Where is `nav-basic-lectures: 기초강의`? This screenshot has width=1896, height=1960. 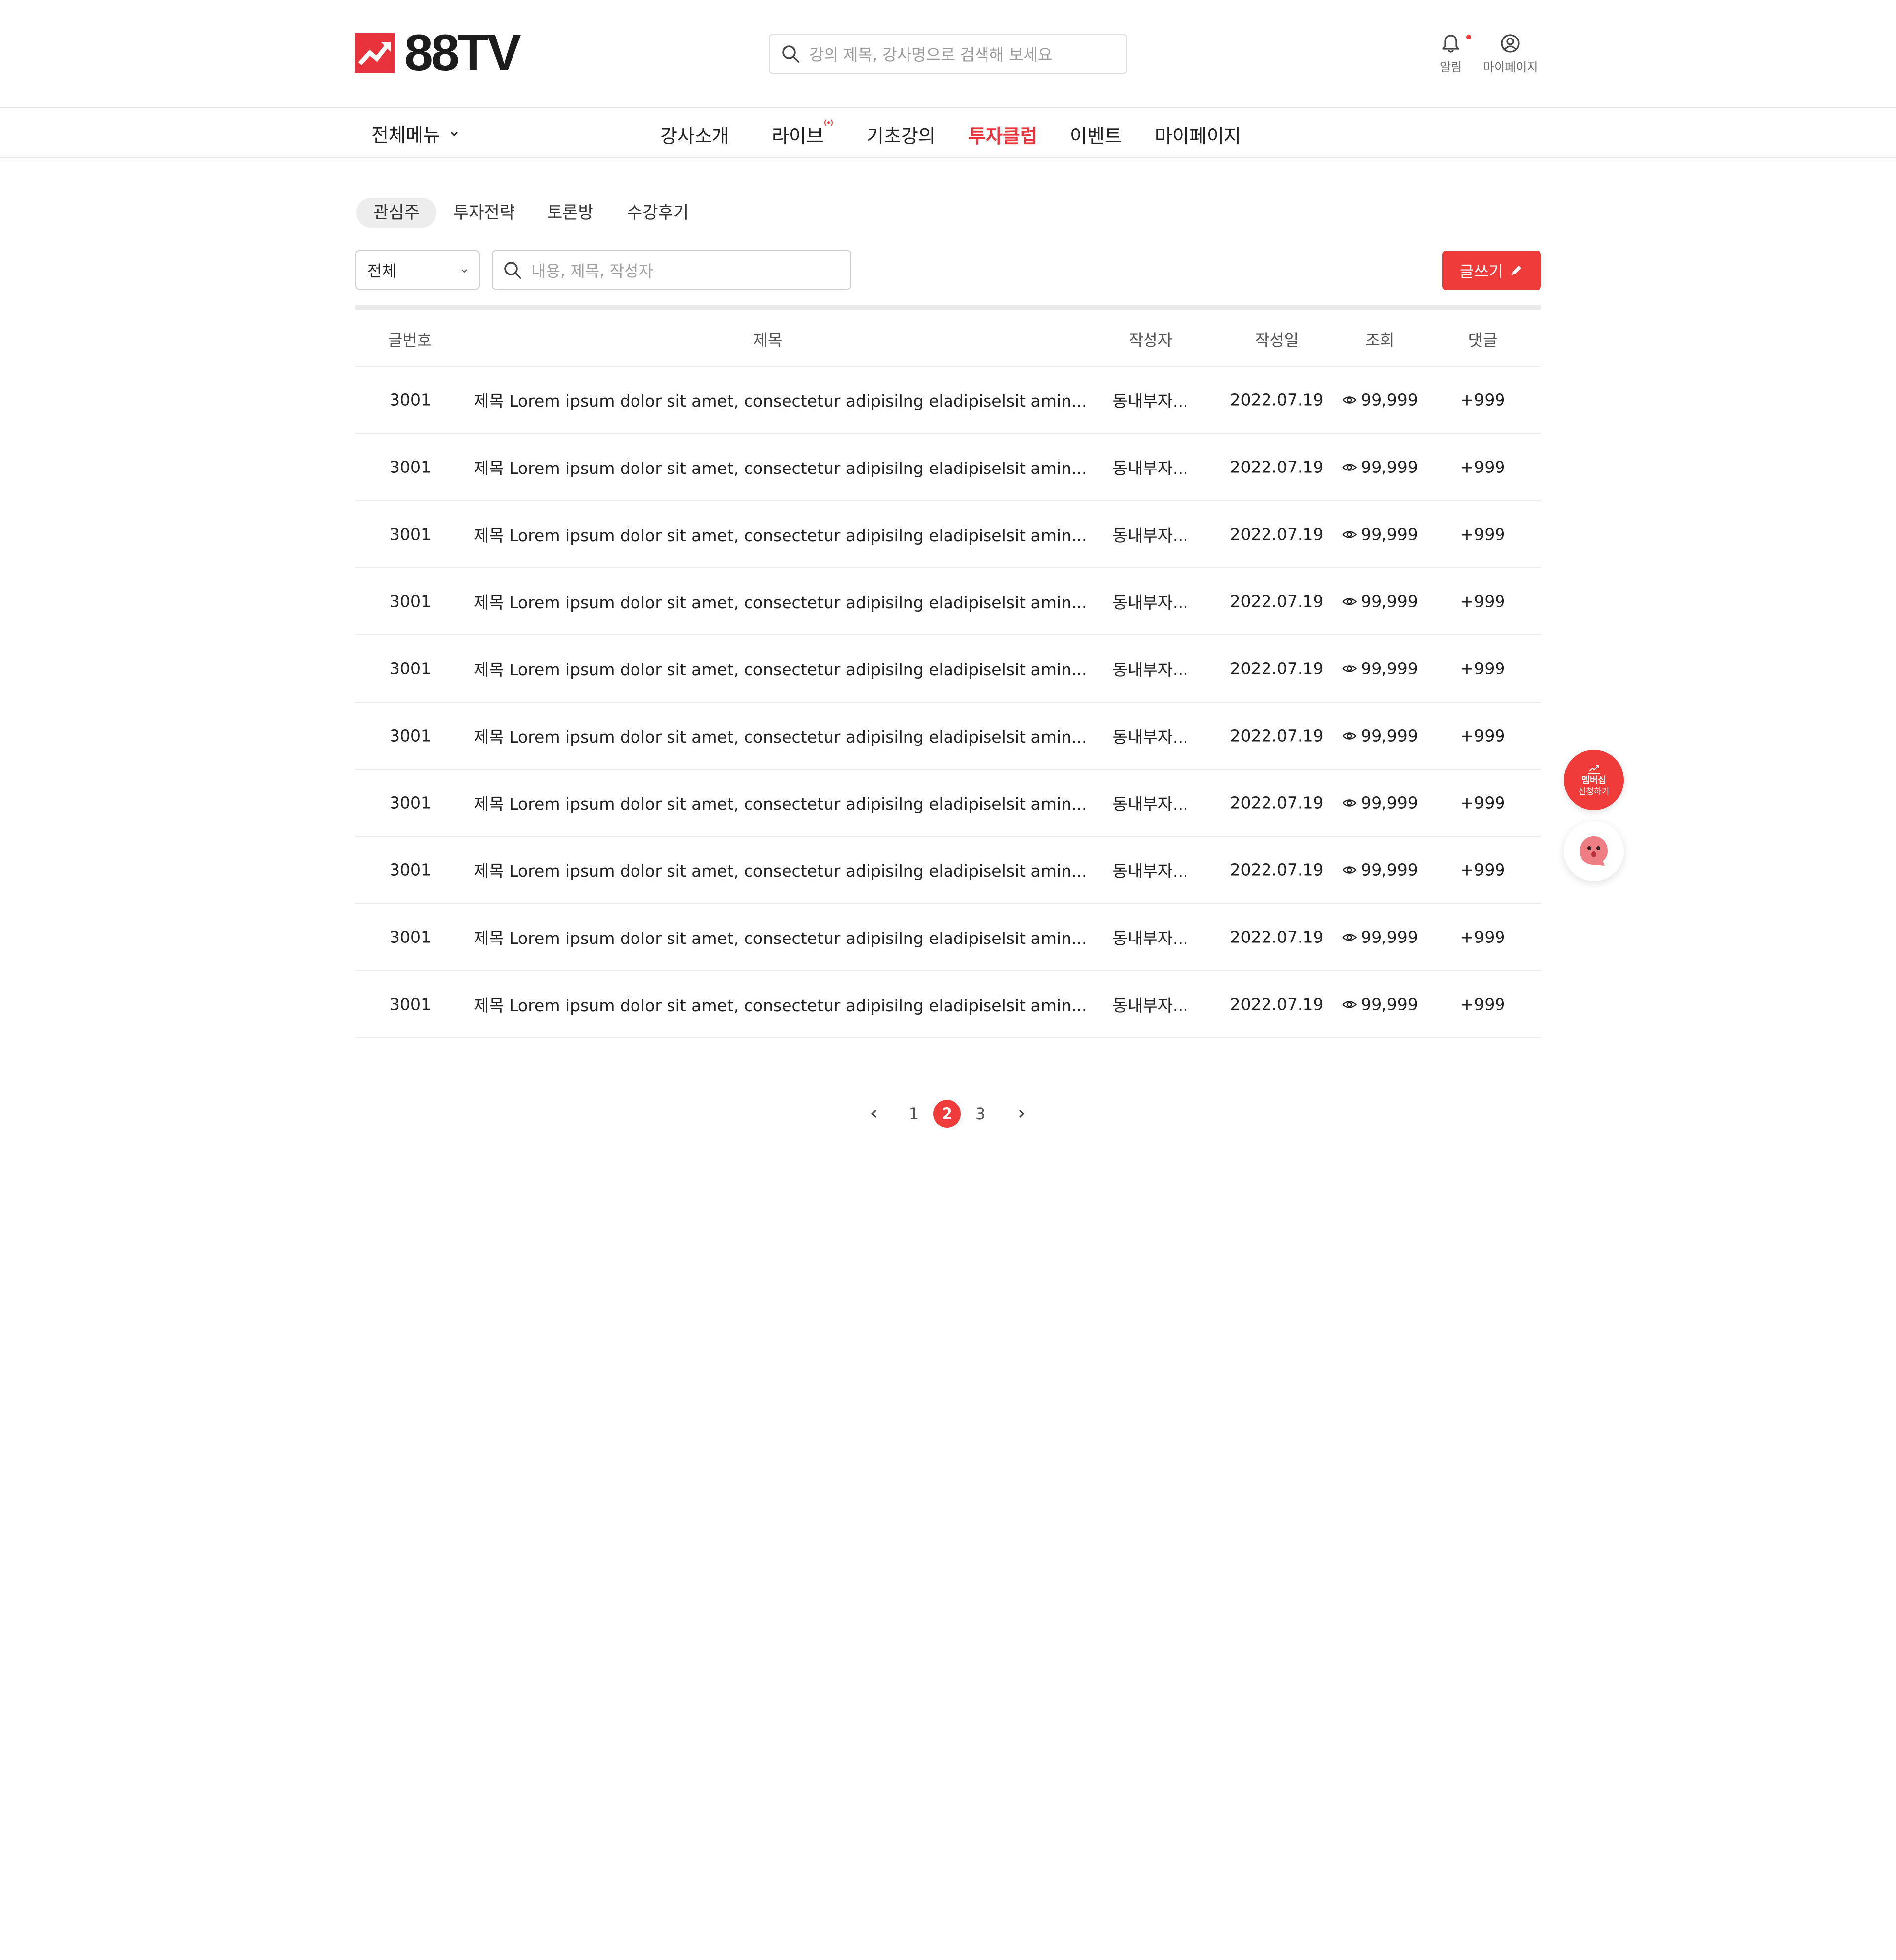 nav-basic-lectures: 기초강의 is located at coordinates (902, 134).